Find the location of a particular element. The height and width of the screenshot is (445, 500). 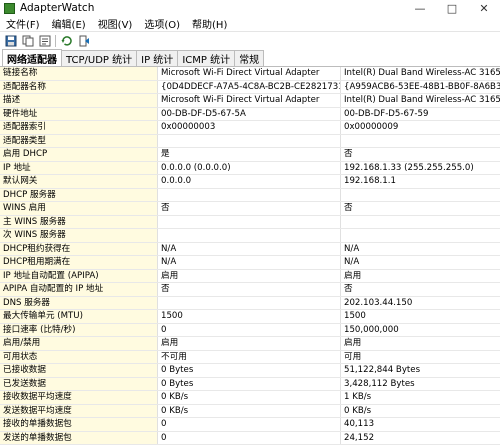

adapter-value-cell: 不可用 is located at coordinates (249, 356).